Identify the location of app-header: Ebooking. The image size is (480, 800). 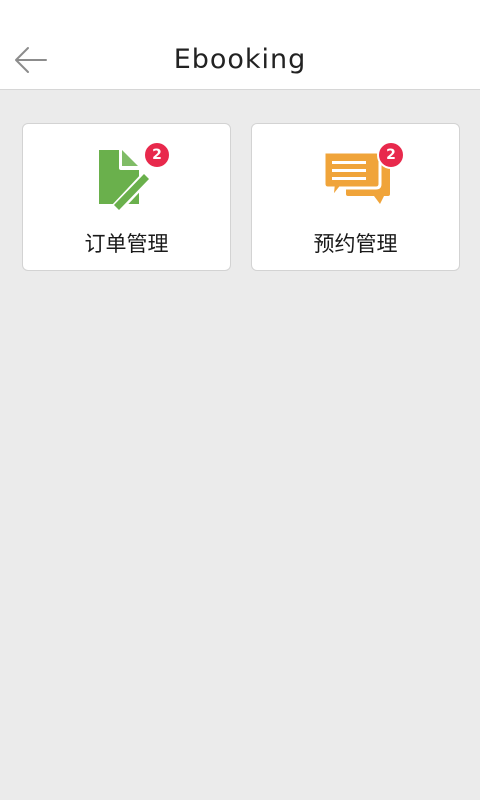
(240, 45).